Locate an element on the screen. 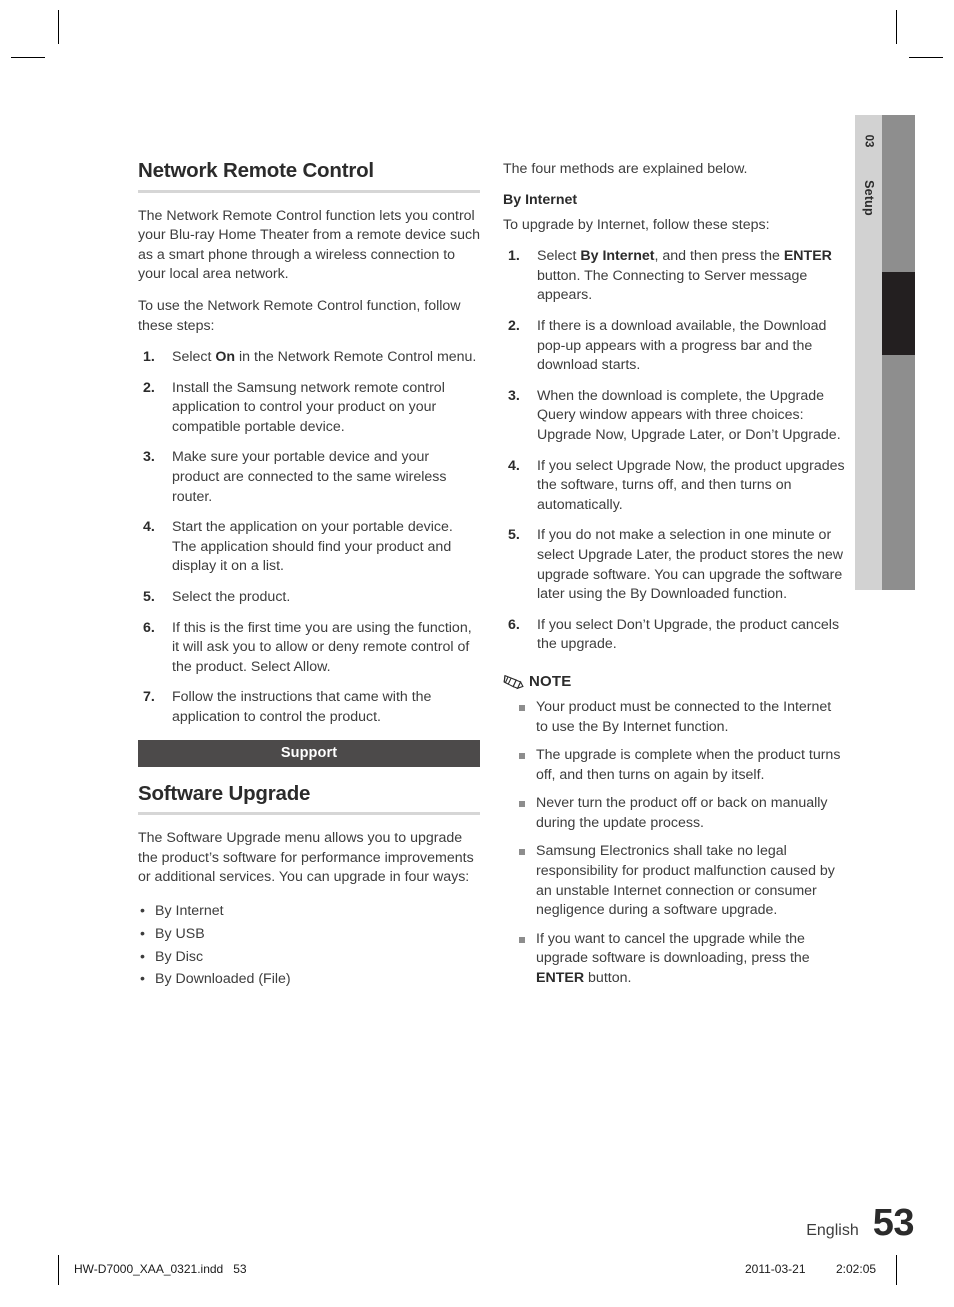  list-item: By Disc is located at coordinates (309, 957).